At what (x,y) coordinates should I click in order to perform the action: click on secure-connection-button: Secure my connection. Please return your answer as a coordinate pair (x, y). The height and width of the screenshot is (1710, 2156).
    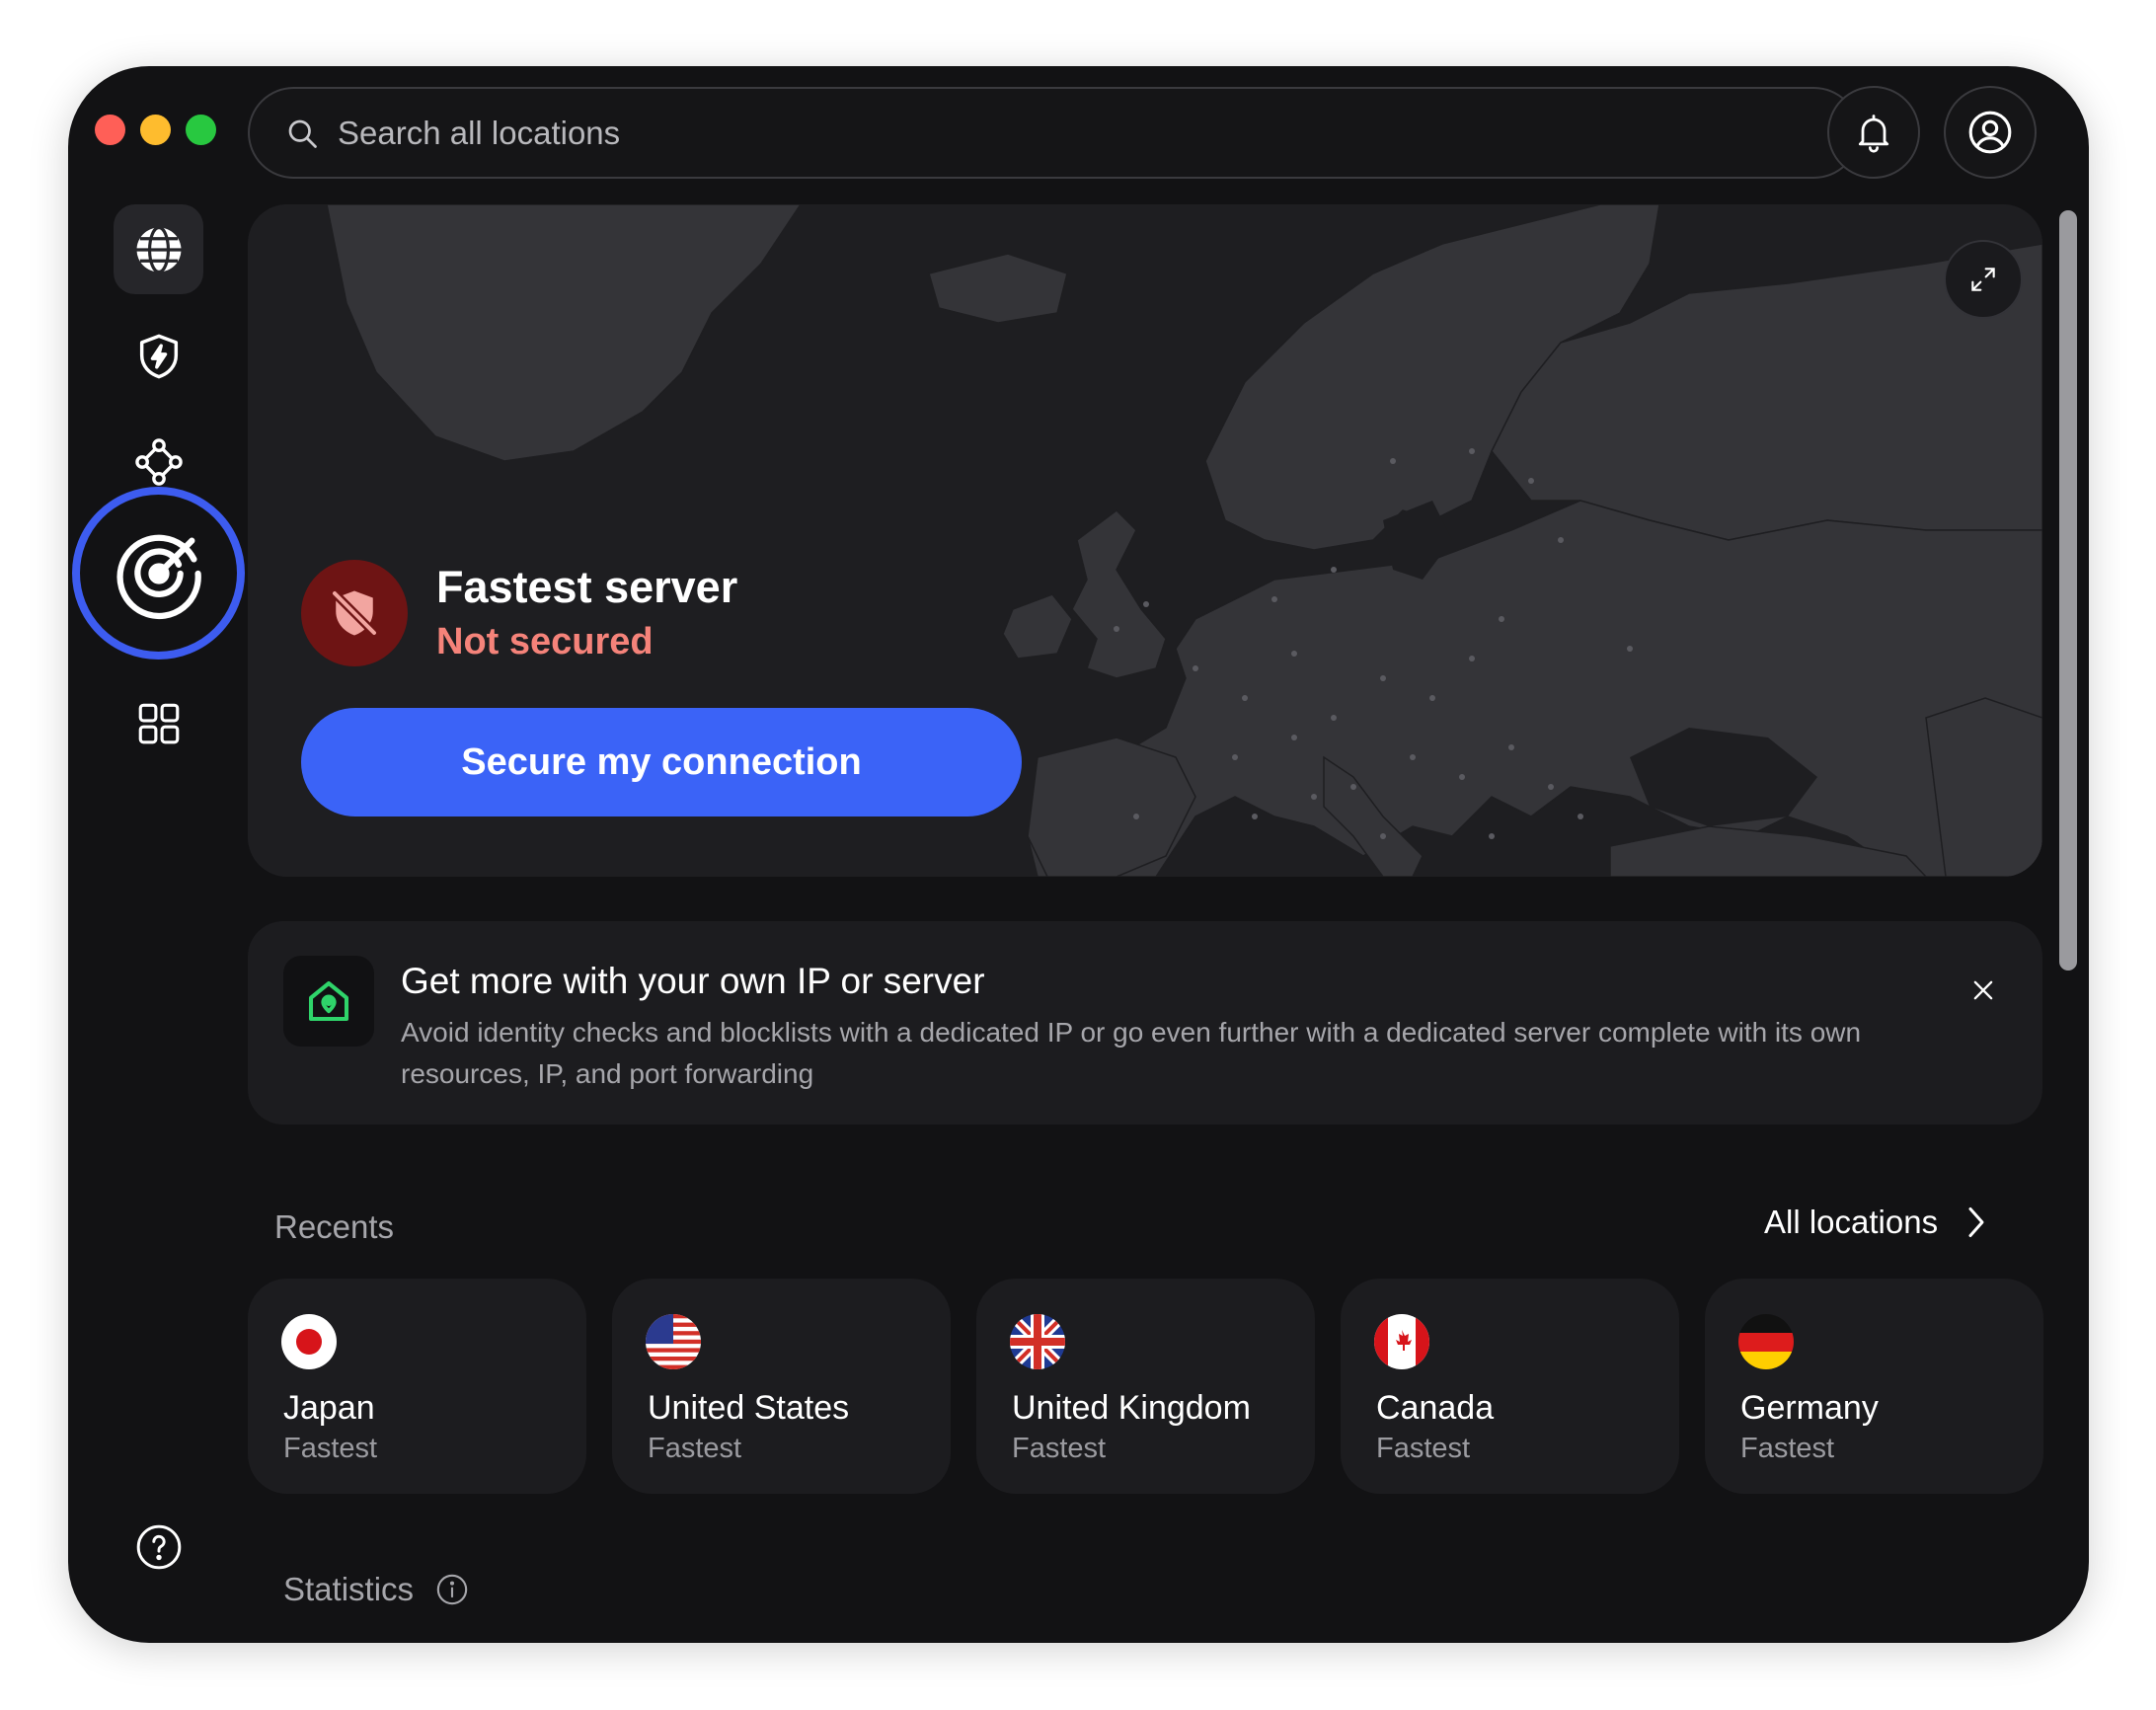
    Looking at the image, I should click on (661, 762).